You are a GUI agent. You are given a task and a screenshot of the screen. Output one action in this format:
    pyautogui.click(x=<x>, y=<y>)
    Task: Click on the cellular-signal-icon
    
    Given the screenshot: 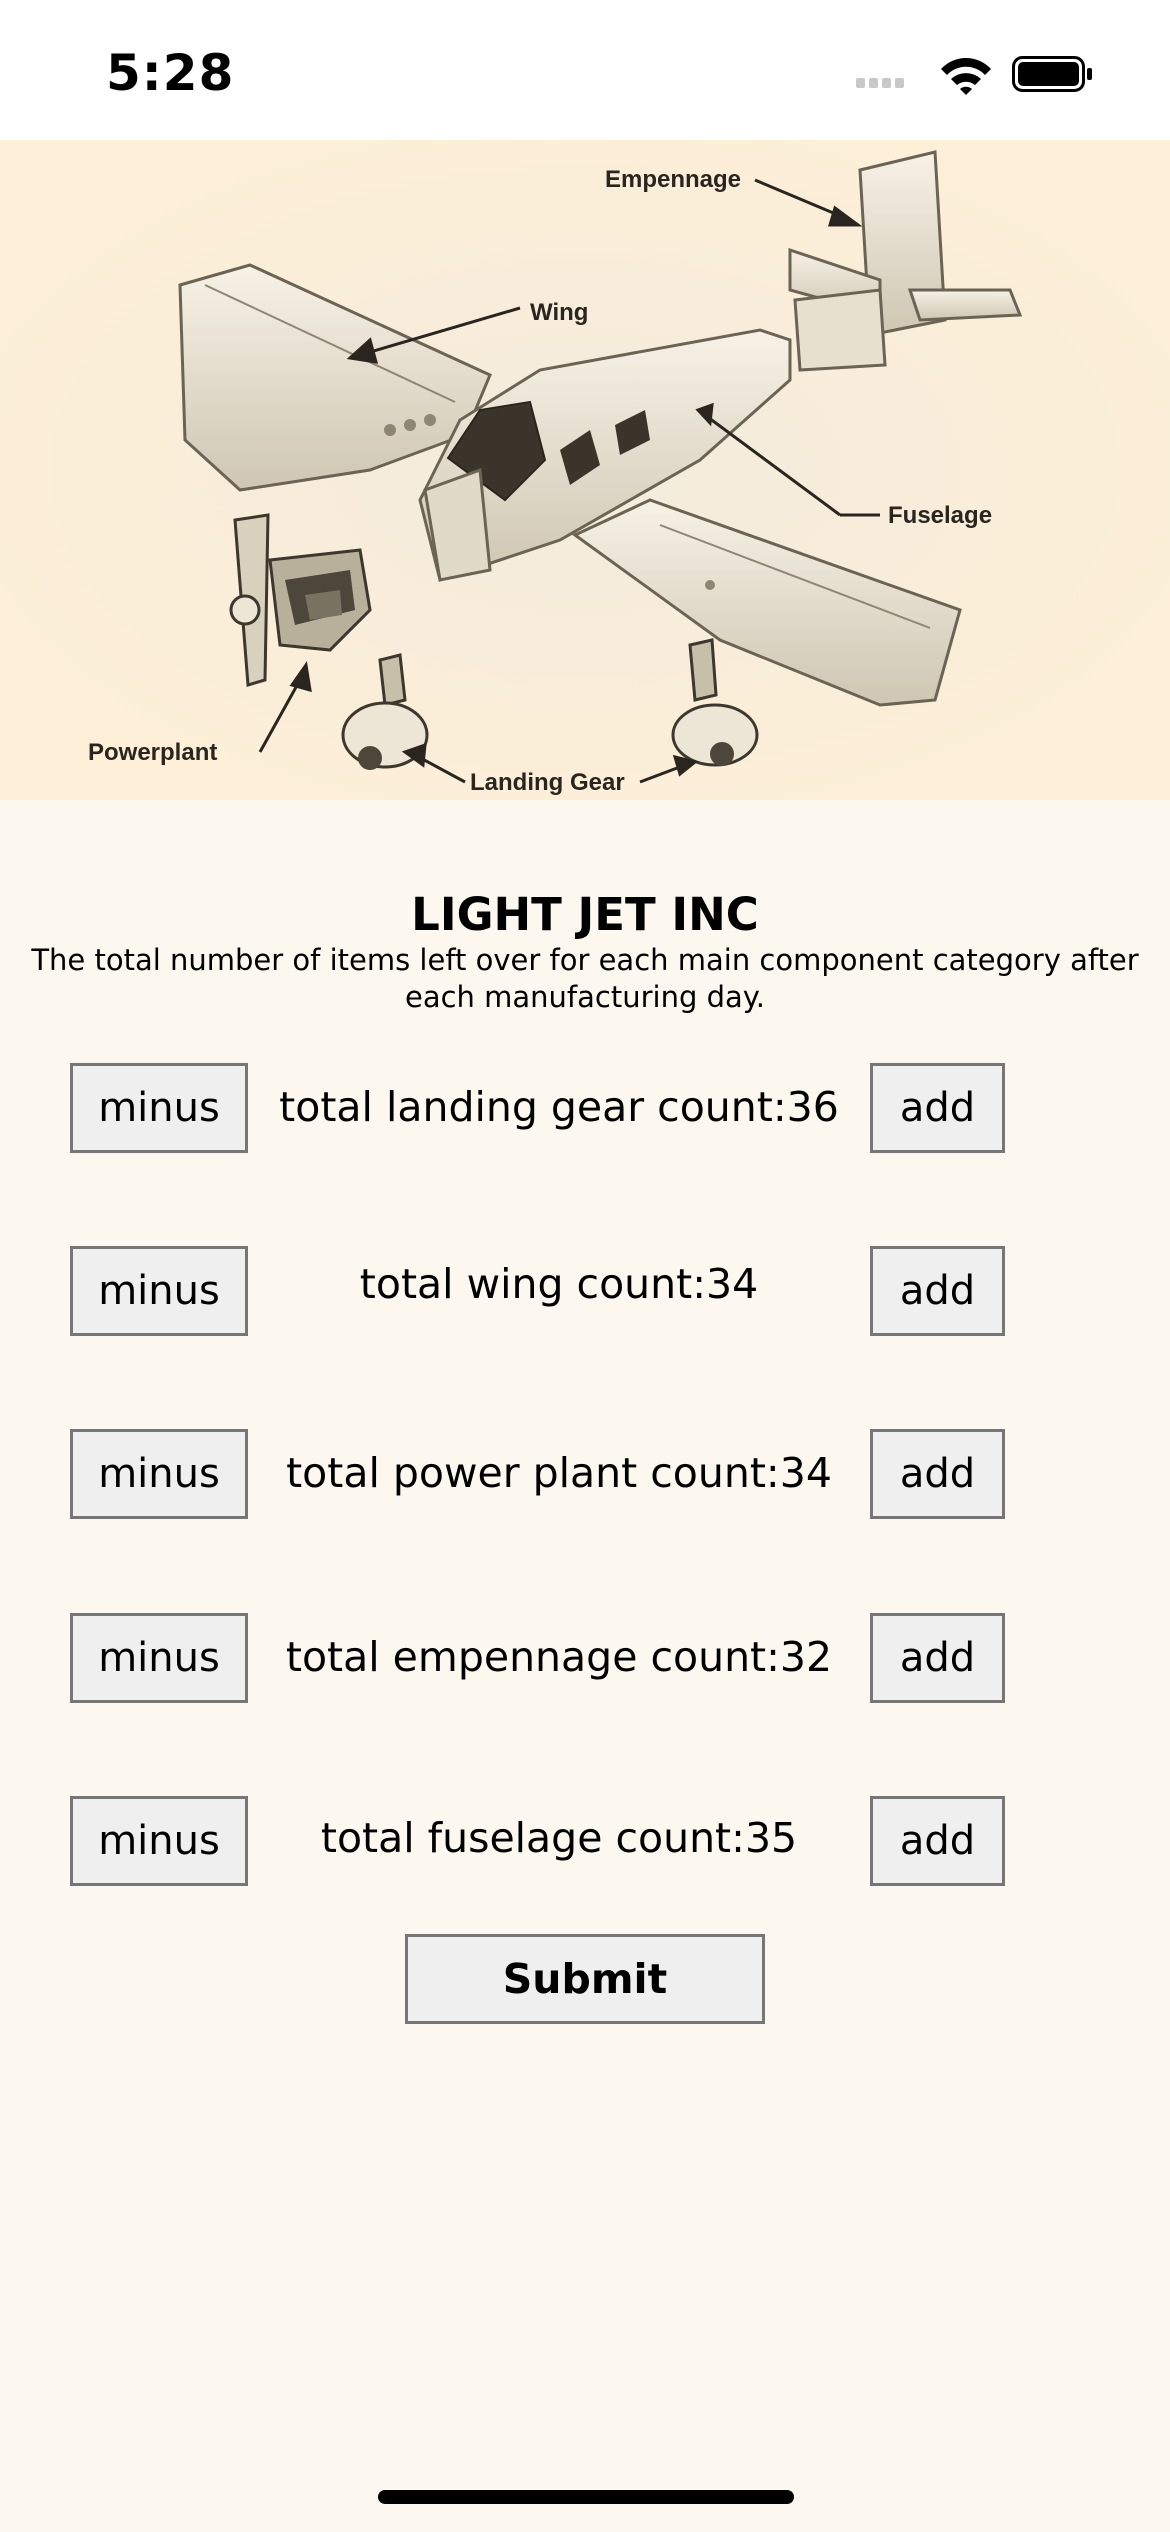 What is the action you would take?
    pyautogui.click(x=880, y=83)
    